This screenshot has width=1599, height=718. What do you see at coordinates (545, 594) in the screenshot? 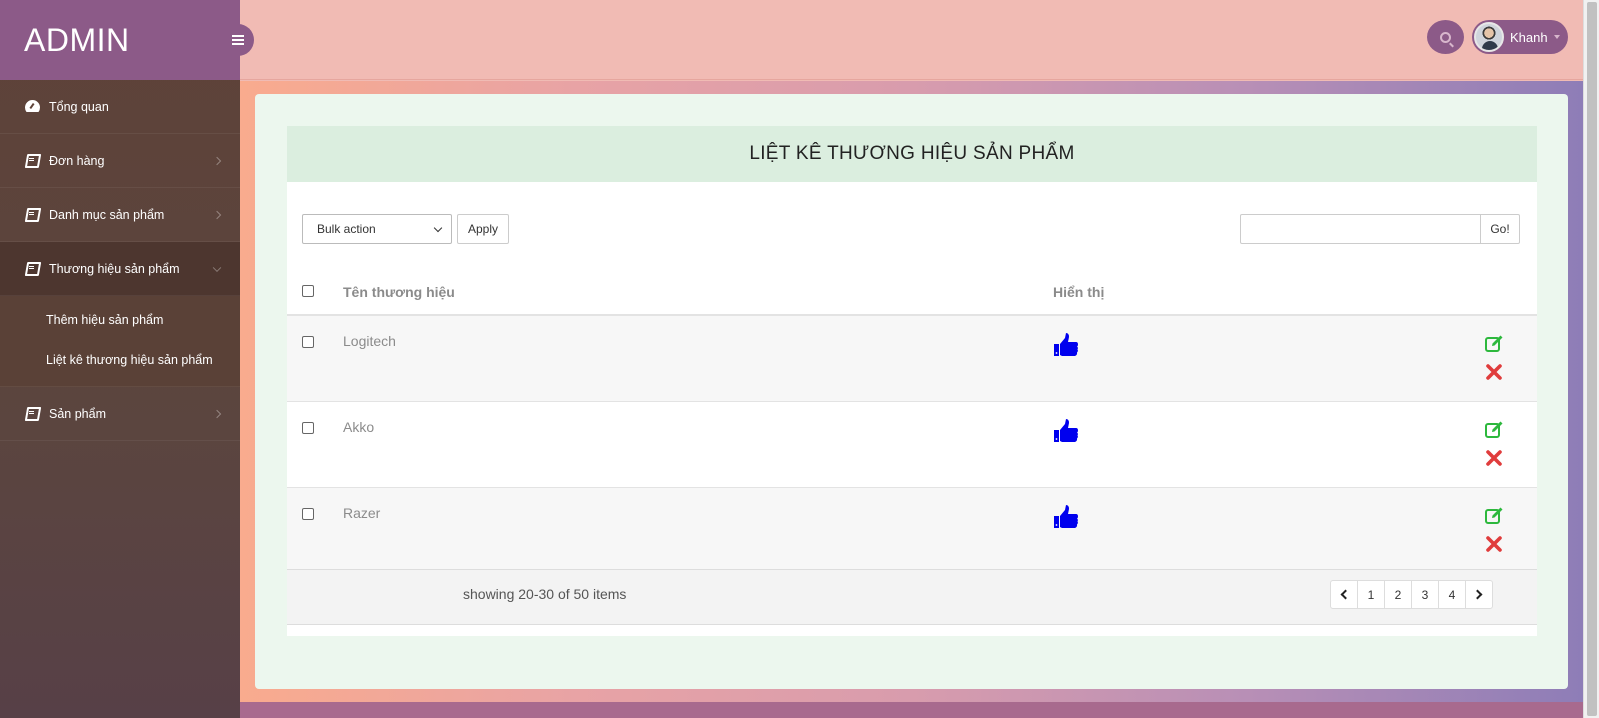
I see `pagination-summary: showing 20-30 of 50 items` at bounding box center [545, 594].